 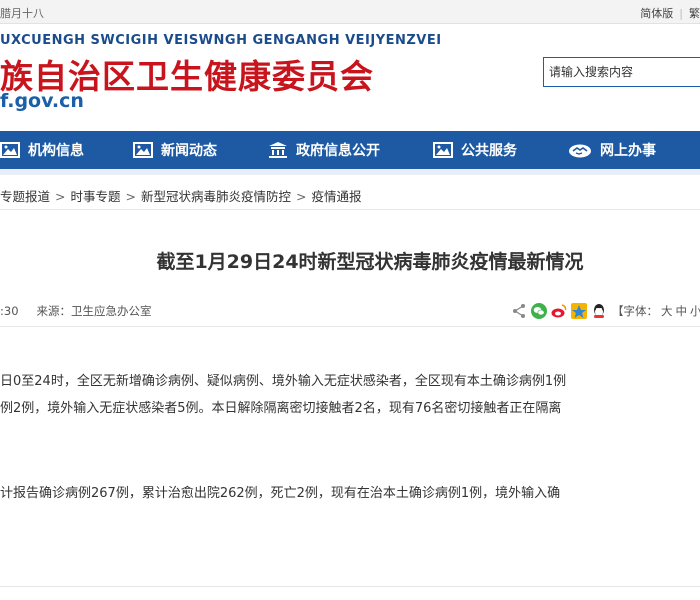 What do you see at coordinates (216, 196) in the screenshot?
I see `breadcrumb-item: 新型冠状病毒肺炎疫情防控` at bounding box center [216, 196].